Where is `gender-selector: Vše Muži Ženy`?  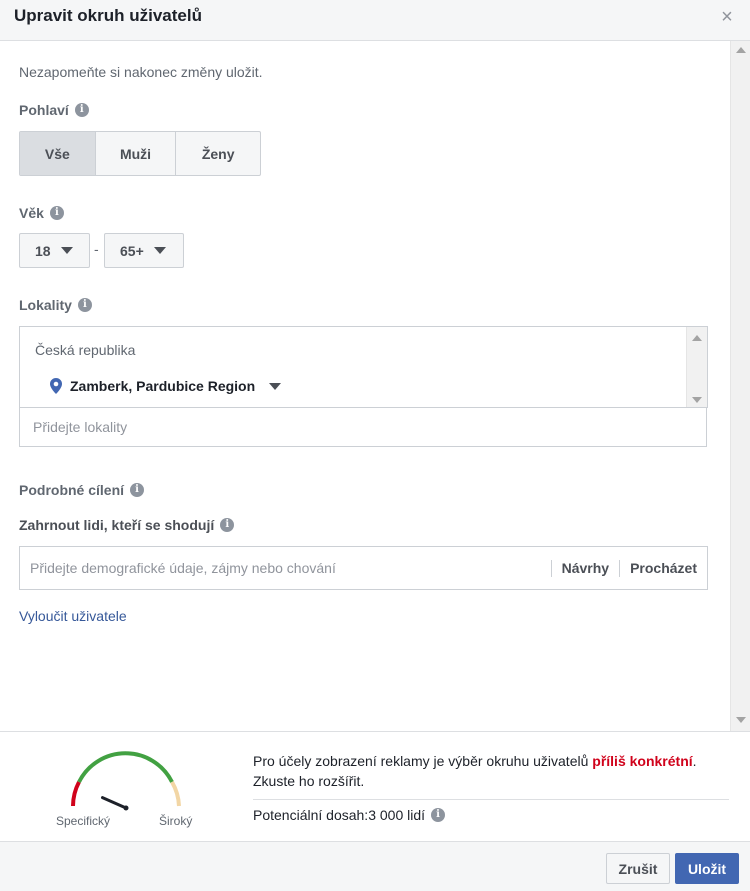 gender-selector: Vše Muži Ženy is located at coordinates (140, 153).